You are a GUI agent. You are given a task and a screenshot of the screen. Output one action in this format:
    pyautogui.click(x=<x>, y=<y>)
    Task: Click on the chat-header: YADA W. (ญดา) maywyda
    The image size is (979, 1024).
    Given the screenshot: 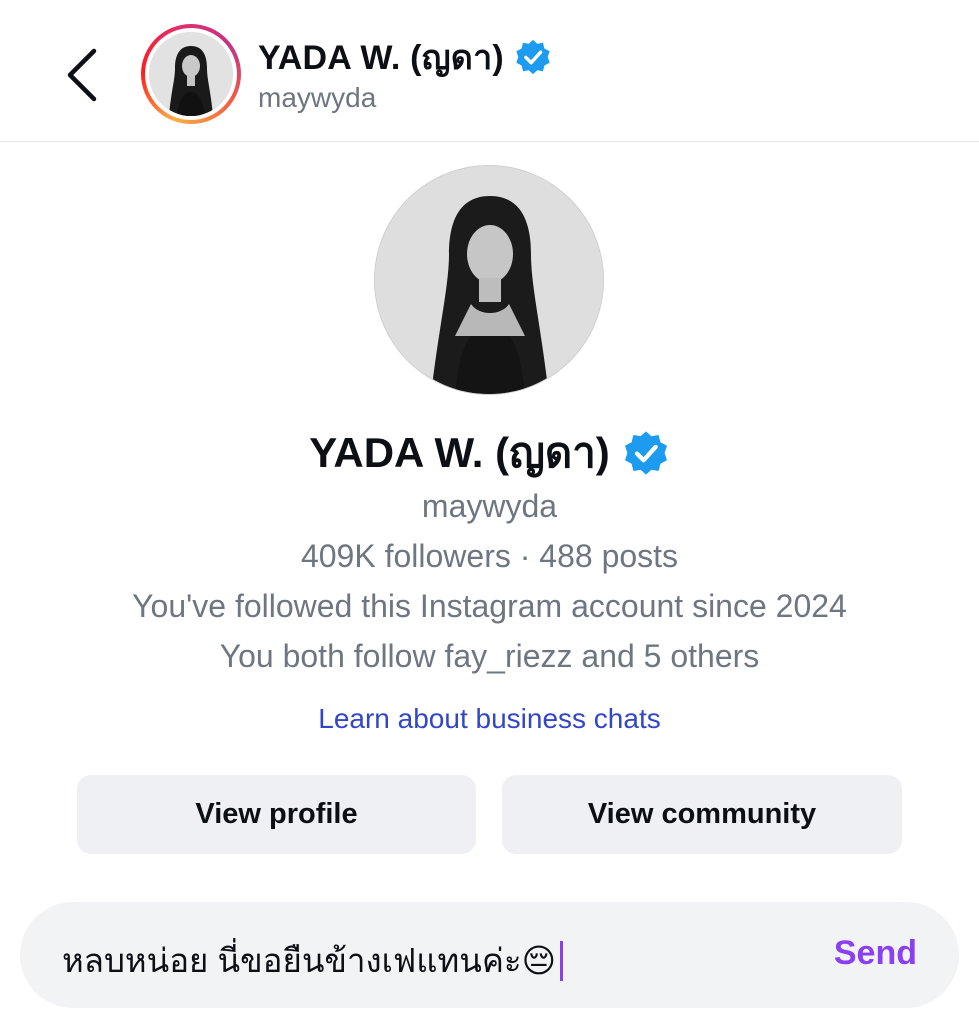 What is the action you would take?
    pyautogui.click(x=489, y=71)
    